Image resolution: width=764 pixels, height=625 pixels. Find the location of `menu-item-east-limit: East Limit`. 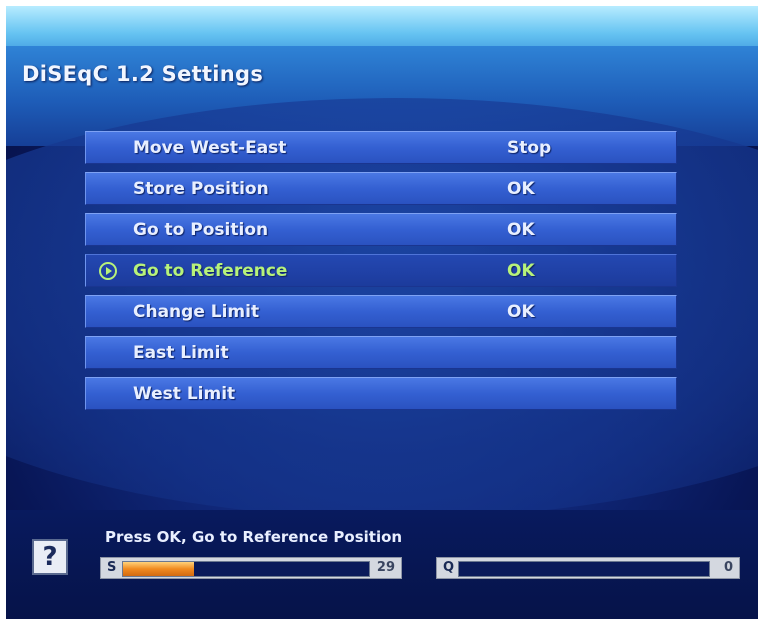

menu-item-east-limit: East Limit is located at coordinates (381, 352).